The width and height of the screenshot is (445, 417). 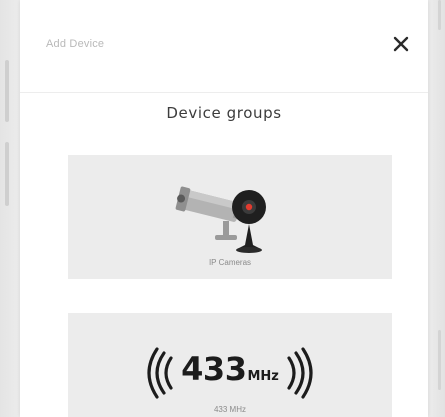 I want to click on signal-waves-right-icon, so click(x=300, y=373).